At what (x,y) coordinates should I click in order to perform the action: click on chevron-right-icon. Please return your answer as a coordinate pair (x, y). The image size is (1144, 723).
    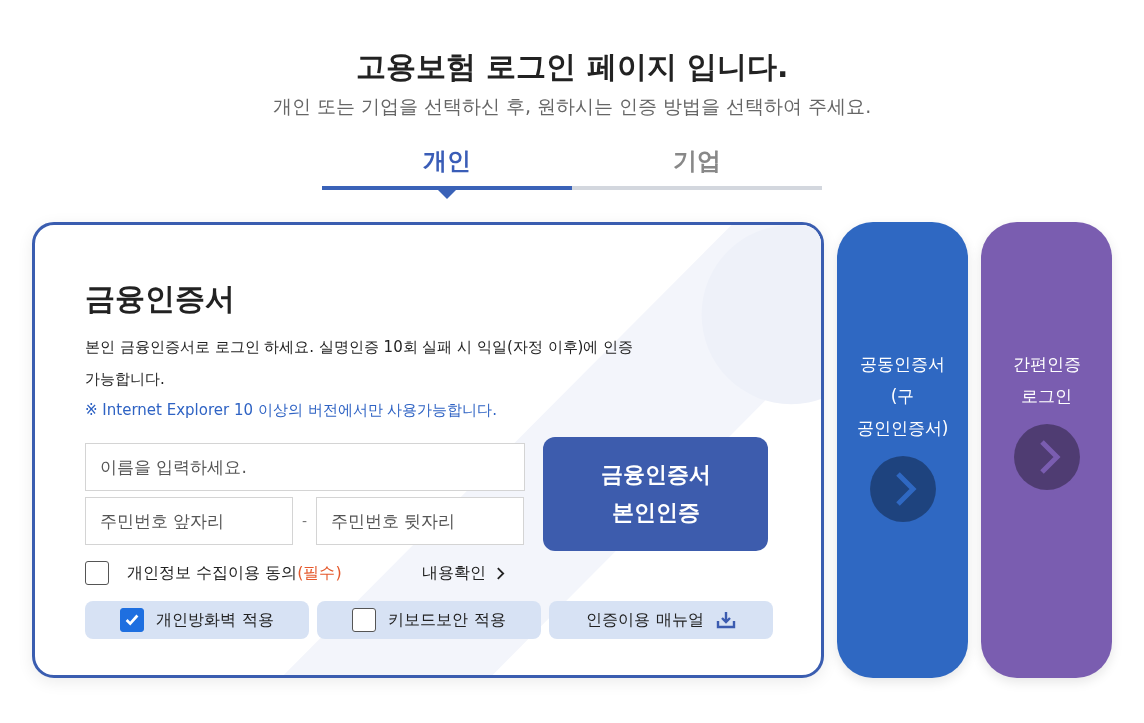
    Looking at the image, I should click on (500, 573).